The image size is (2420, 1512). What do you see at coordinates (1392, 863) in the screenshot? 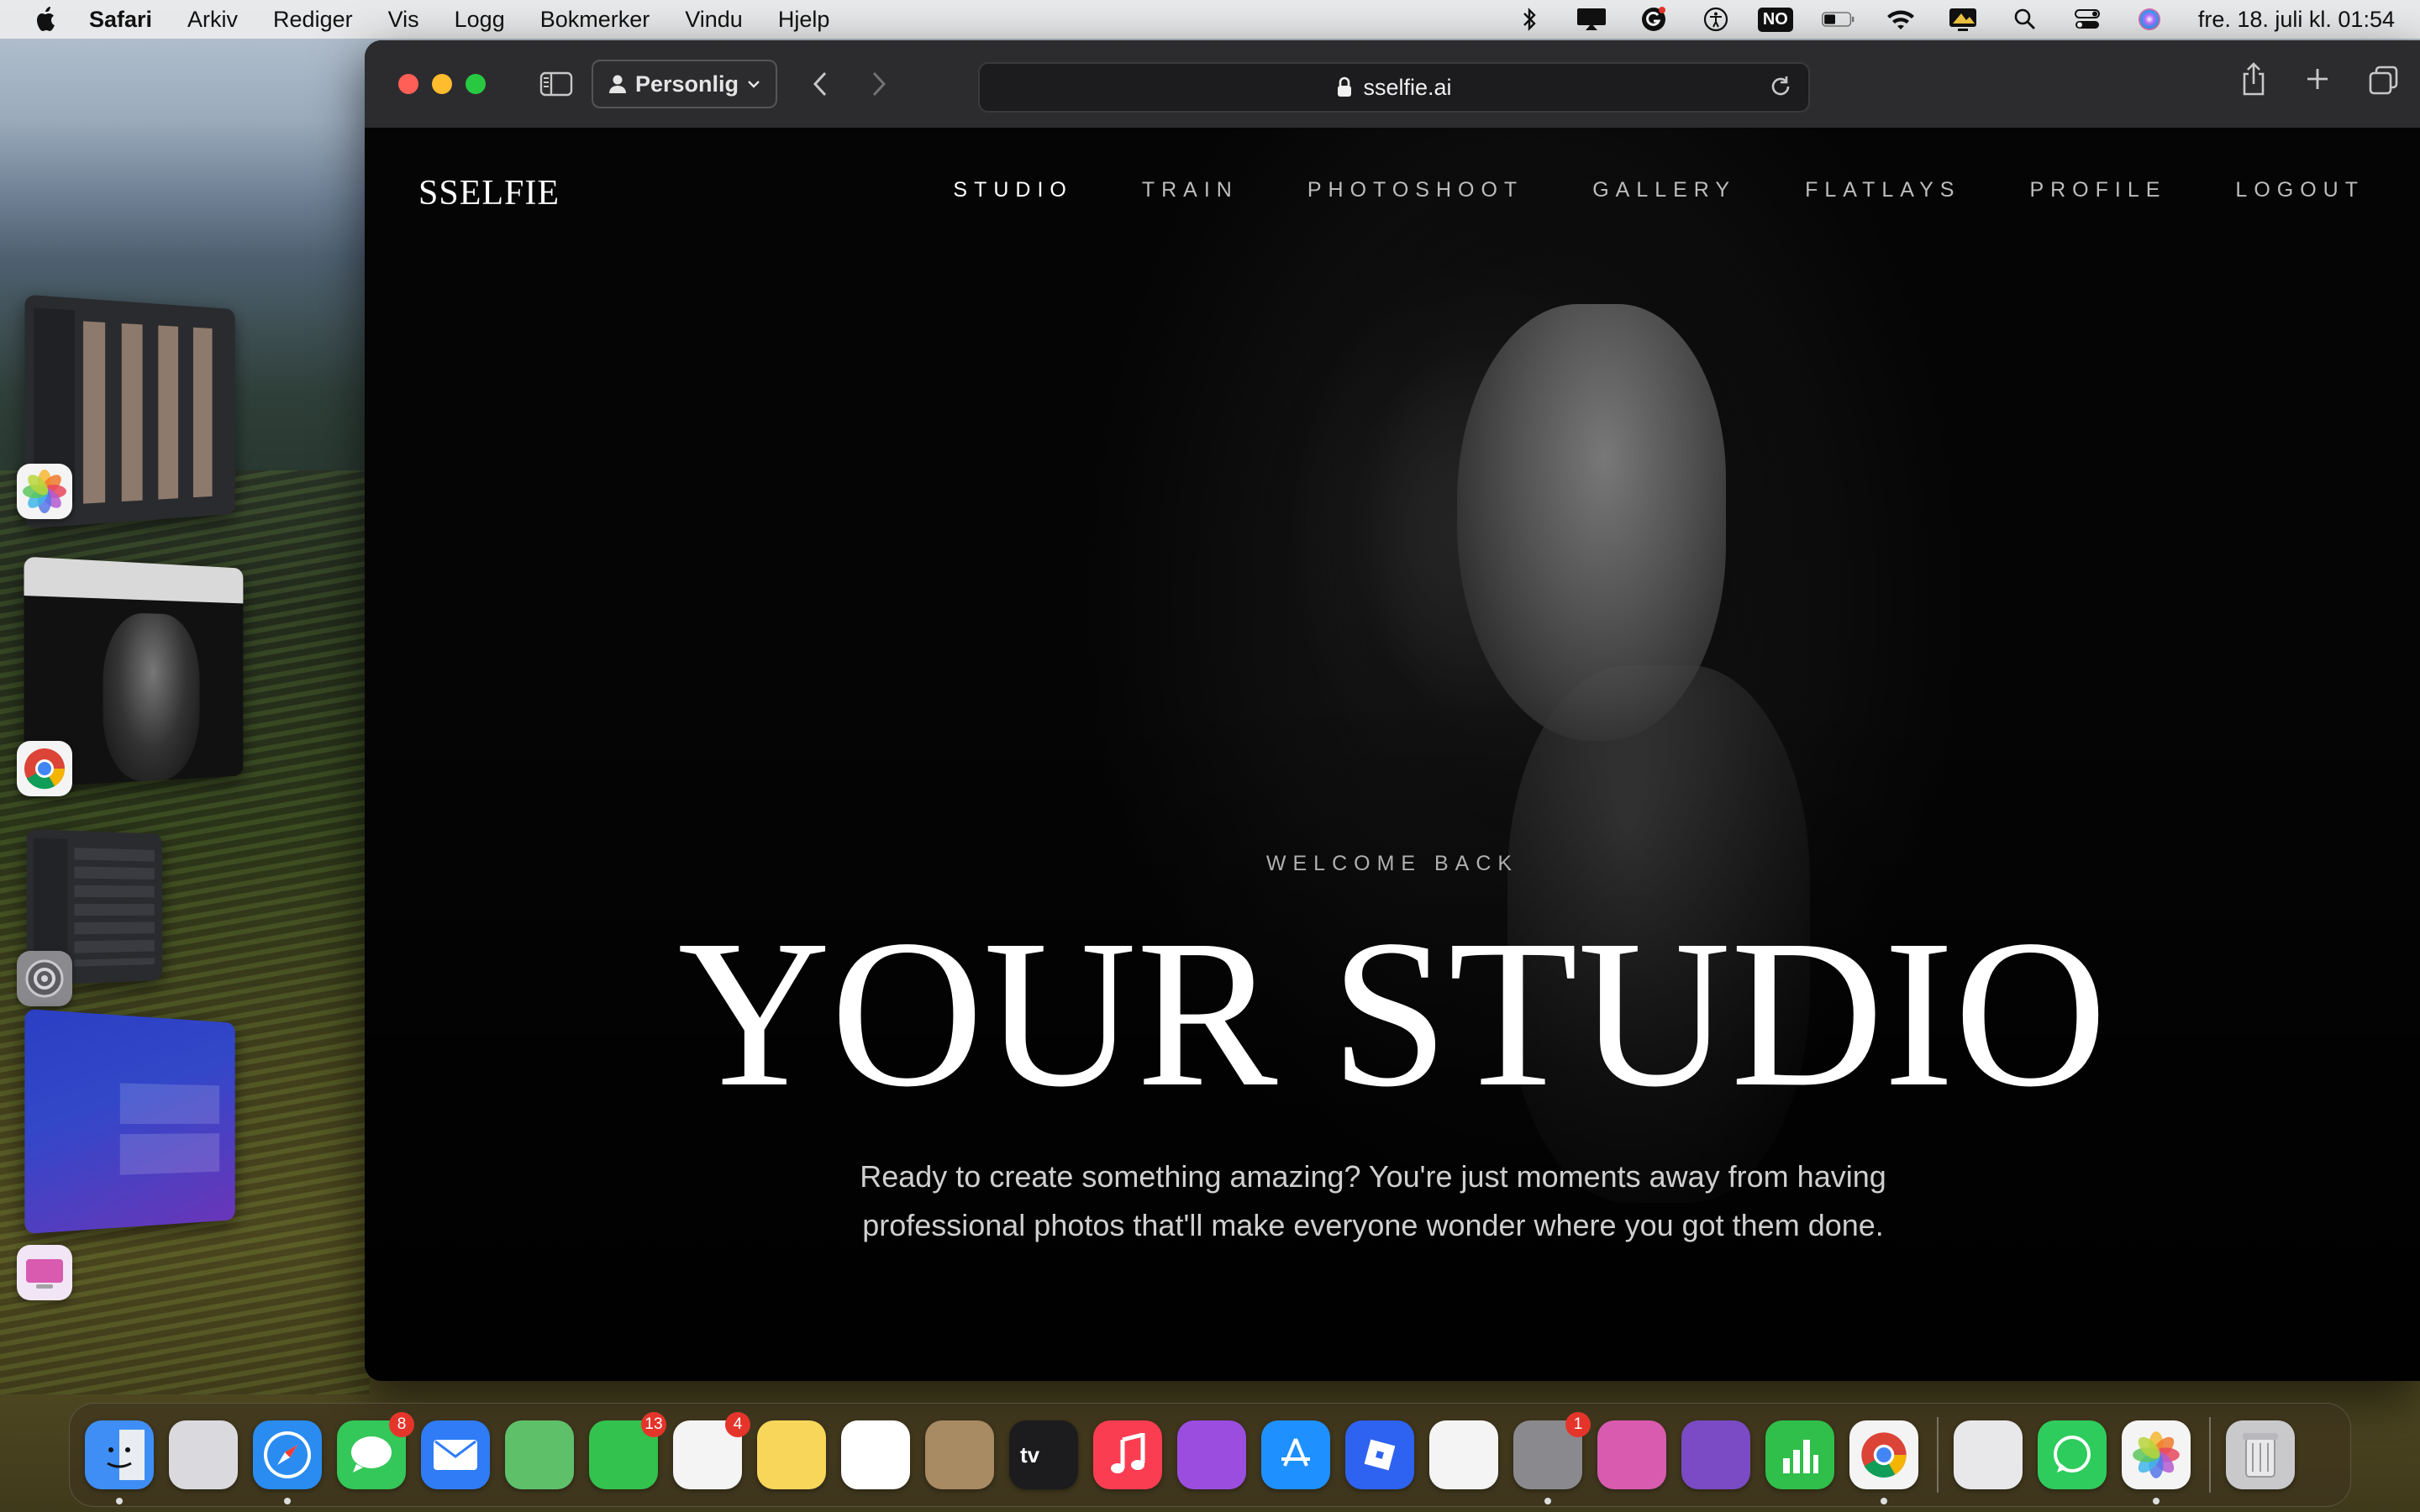
I see `hero-eyebrow: WELCOME BACK` at bounding box center [1392, 863].